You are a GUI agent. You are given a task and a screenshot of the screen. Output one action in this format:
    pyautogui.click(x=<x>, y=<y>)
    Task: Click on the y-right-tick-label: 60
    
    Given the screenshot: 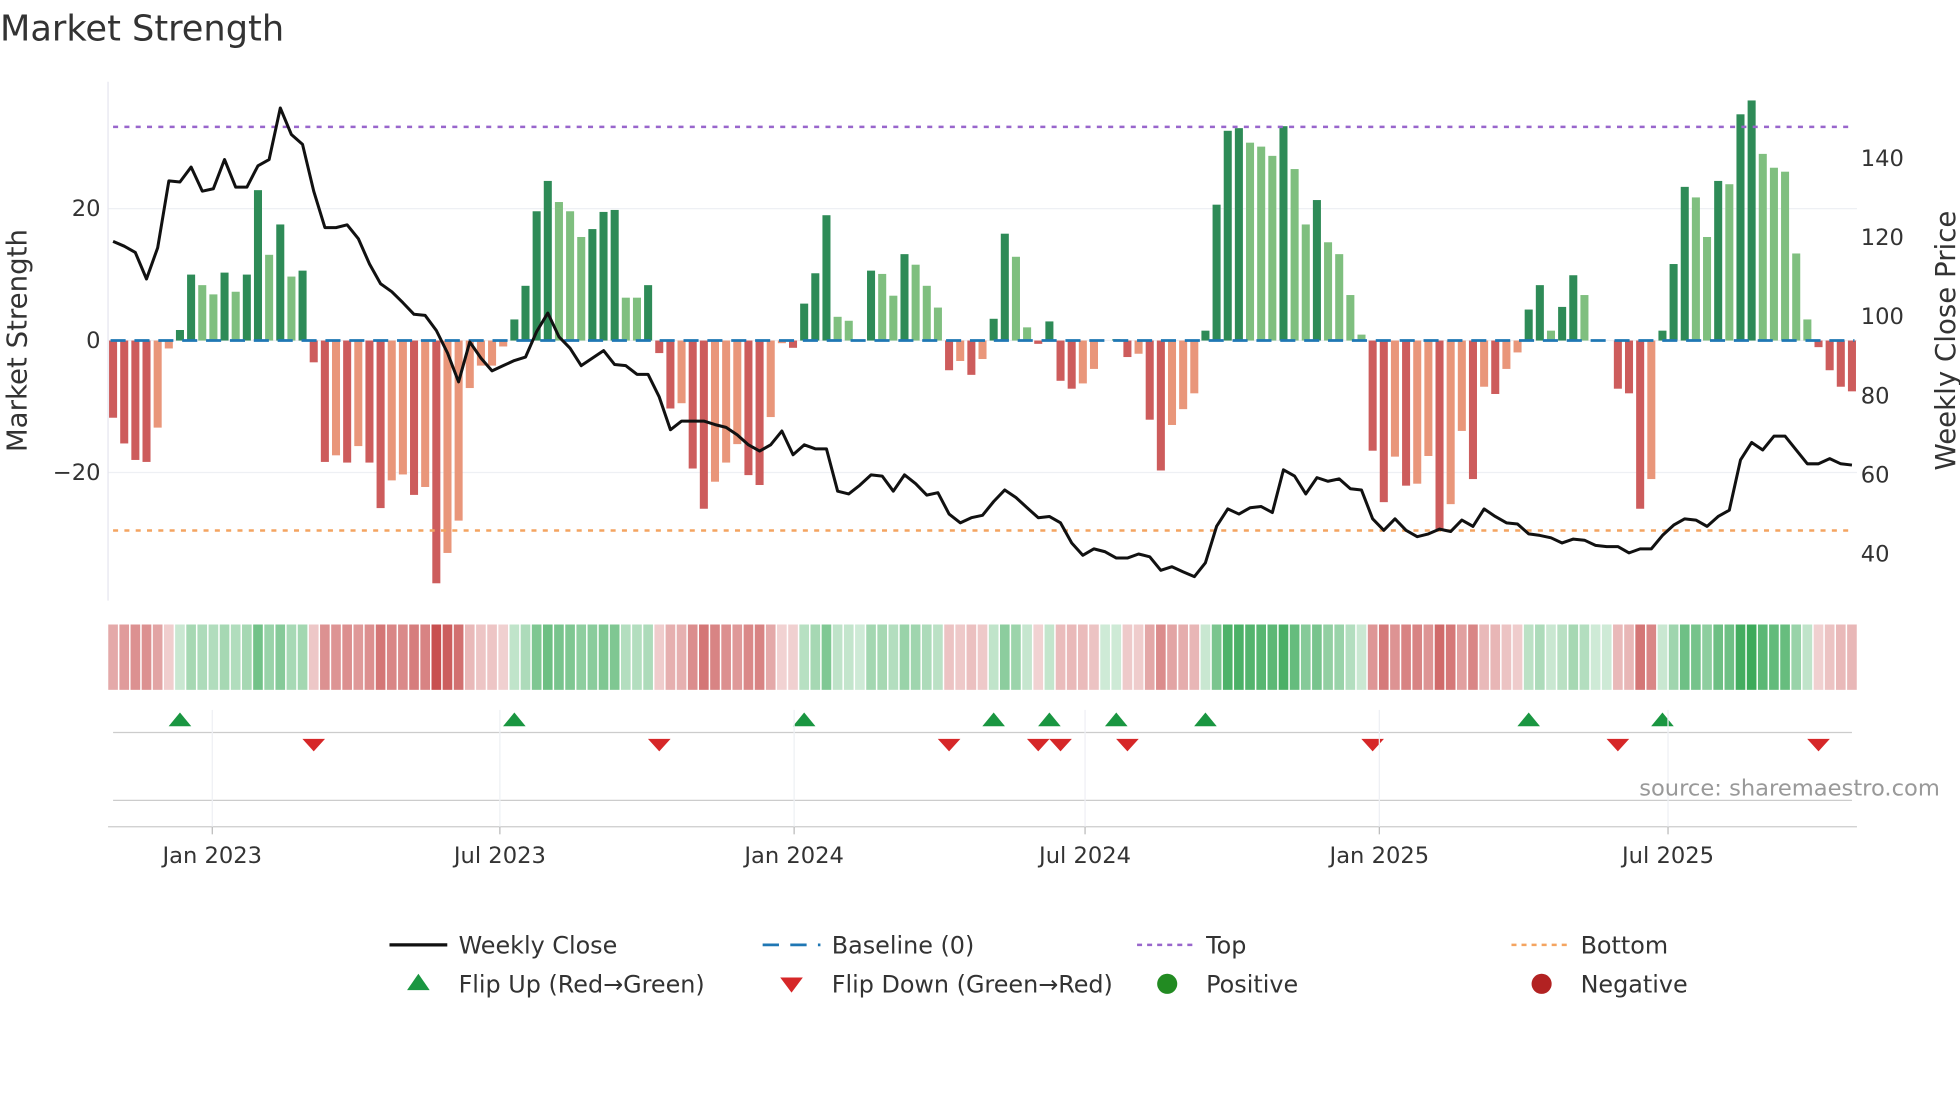 What is the action you would take?
    pyautogui.click(x=1875, y=476)
    